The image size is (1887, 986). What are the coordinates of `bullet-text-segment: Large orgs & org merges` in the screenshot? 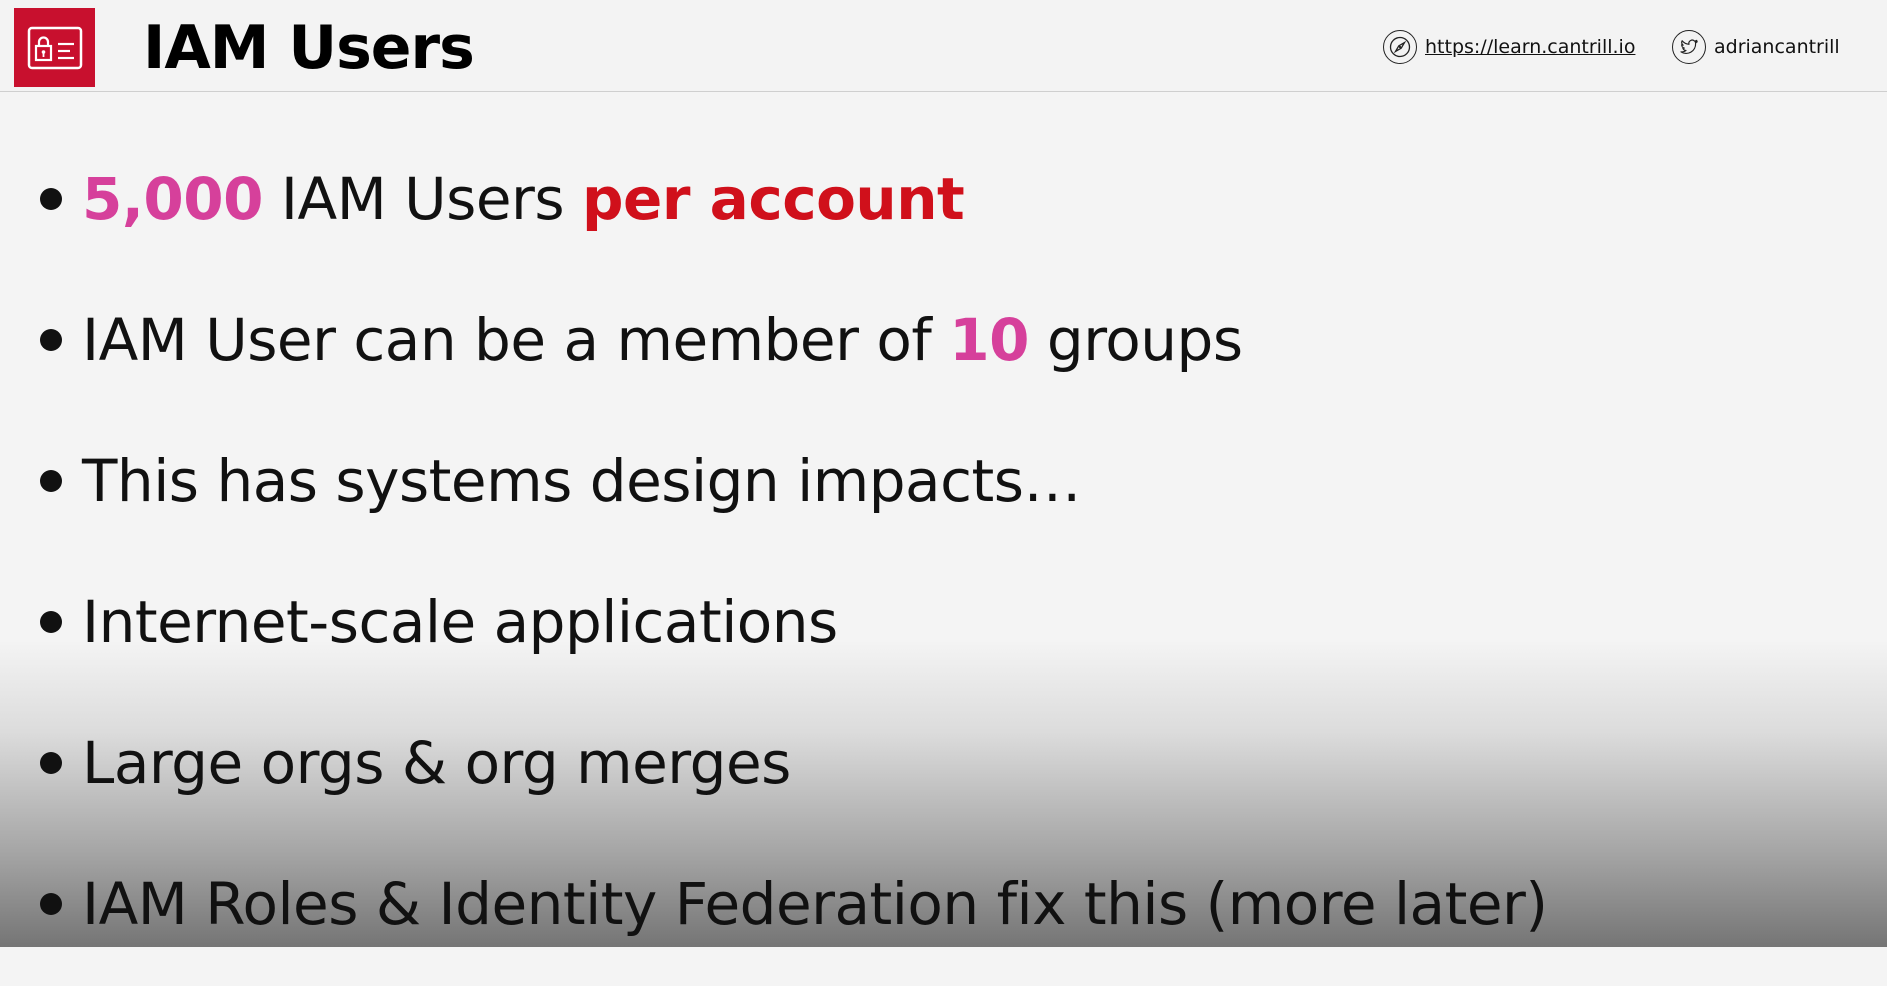 It's located at (436, 763).